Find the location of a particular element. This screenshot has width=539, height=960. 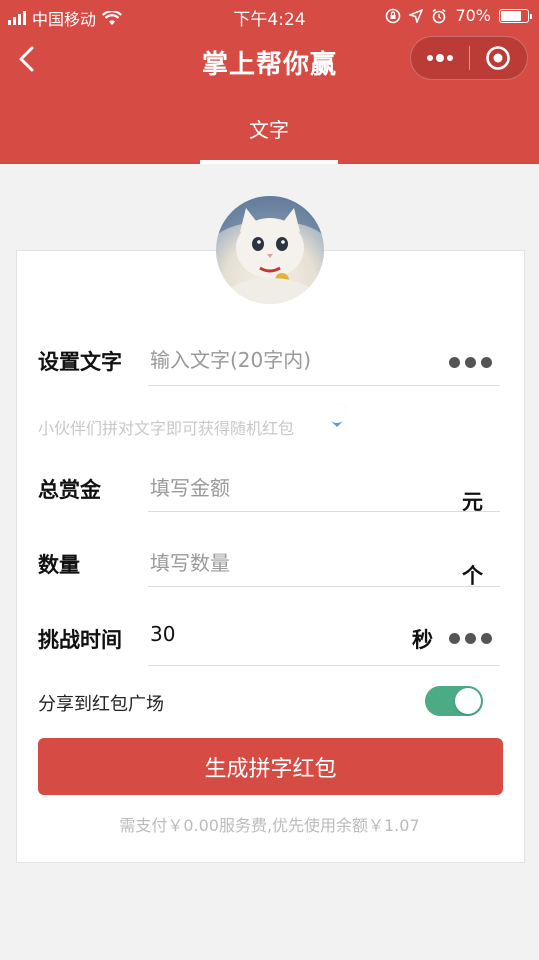

help-icon: ? is located at coordinates (337, 415).